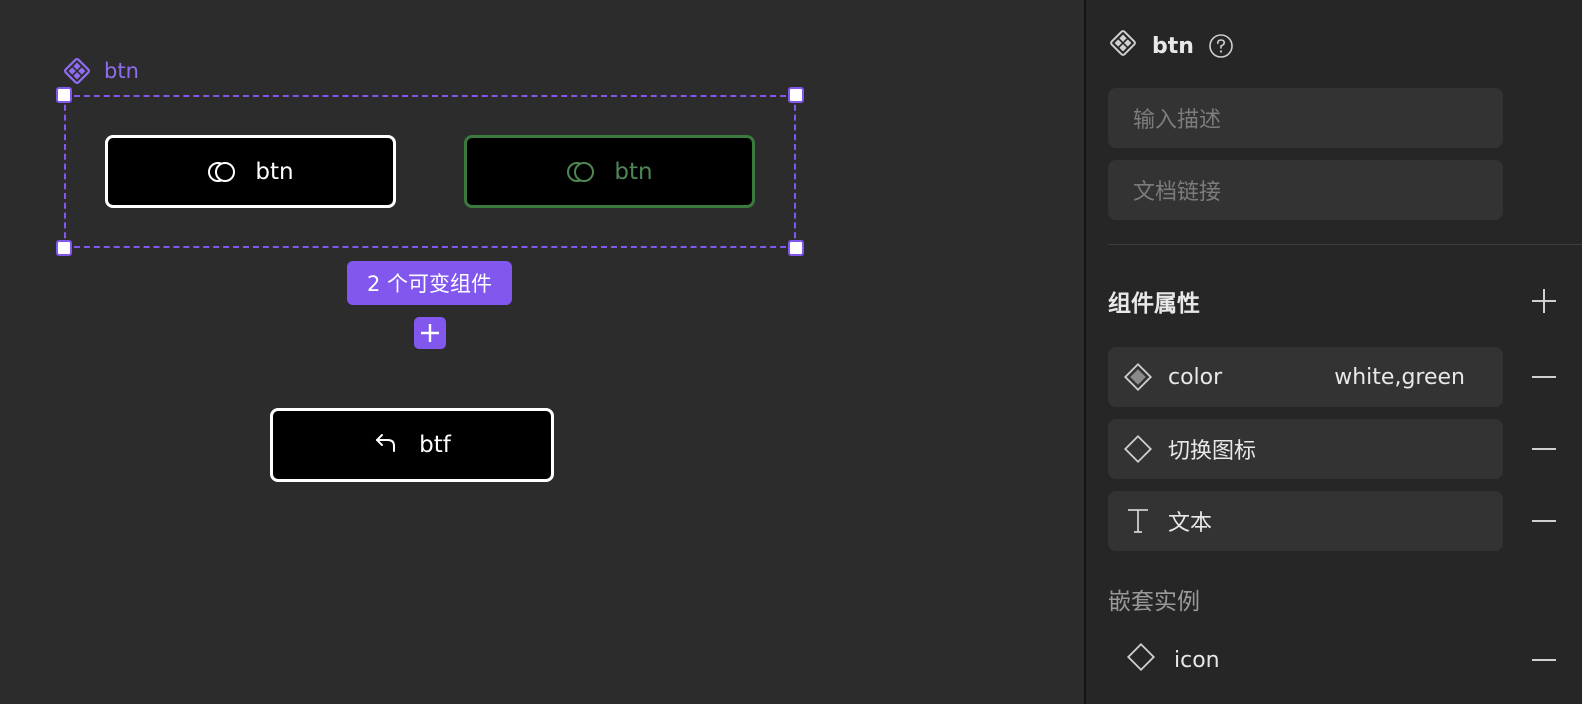 The width and height of the screenshot is (1582, 704). Describe the element at coordinates (1212, 451) in the screenshot. I see `property-name: 切换图标` at that location.